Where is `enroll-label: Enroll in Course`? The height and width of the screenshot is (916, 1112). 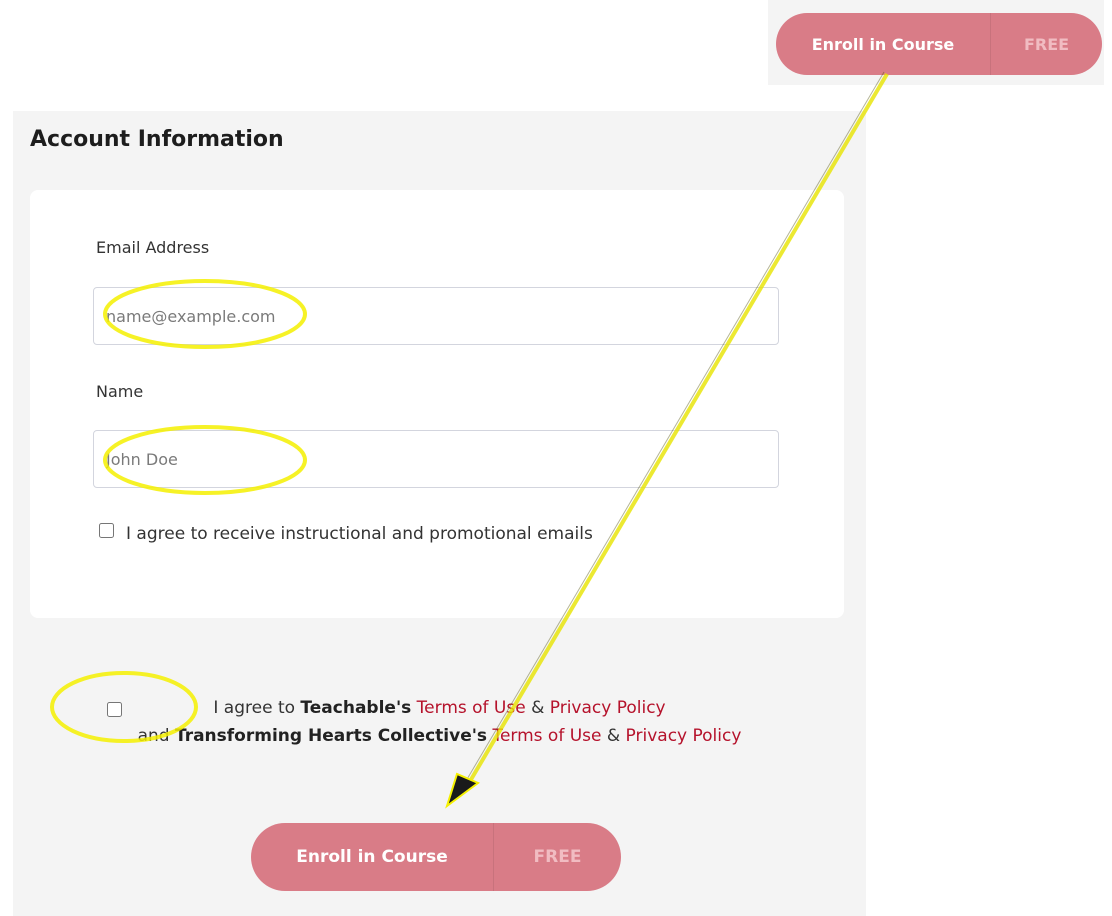
enroll-label: Enroll in Course is located at coordinates (372, 857).